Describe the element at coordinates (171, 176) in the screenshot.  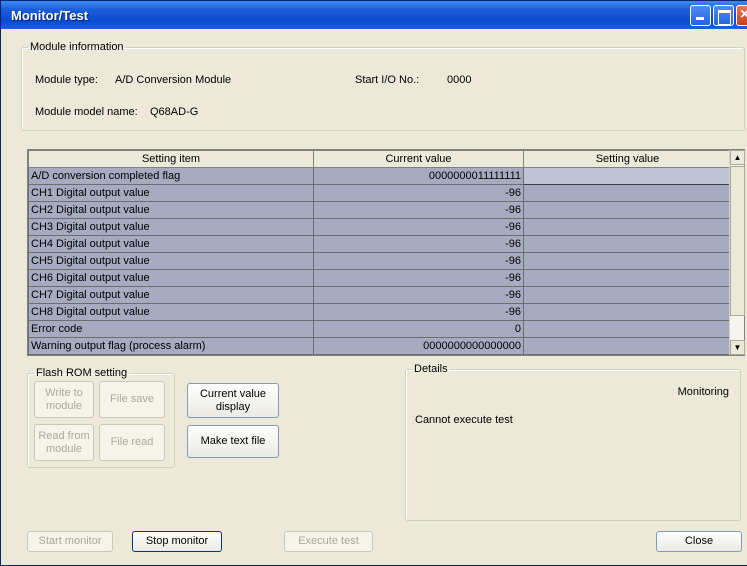
I see `setting-item-cell: A/D conversion completed flag` at that location.